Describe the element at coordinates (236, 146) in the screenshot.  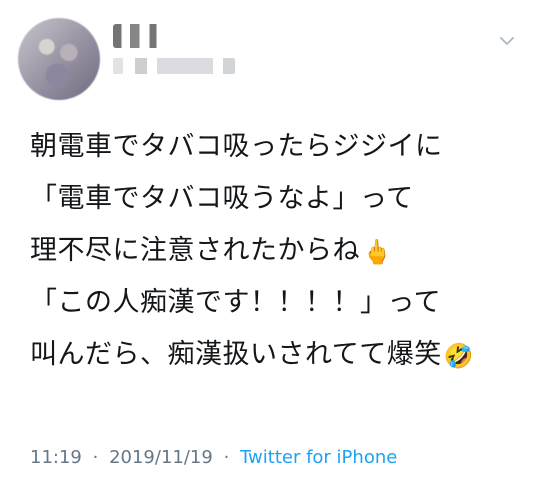
I see `tweet-line-1: 朝電車でタバコ吸ったらジジイに` at that location.